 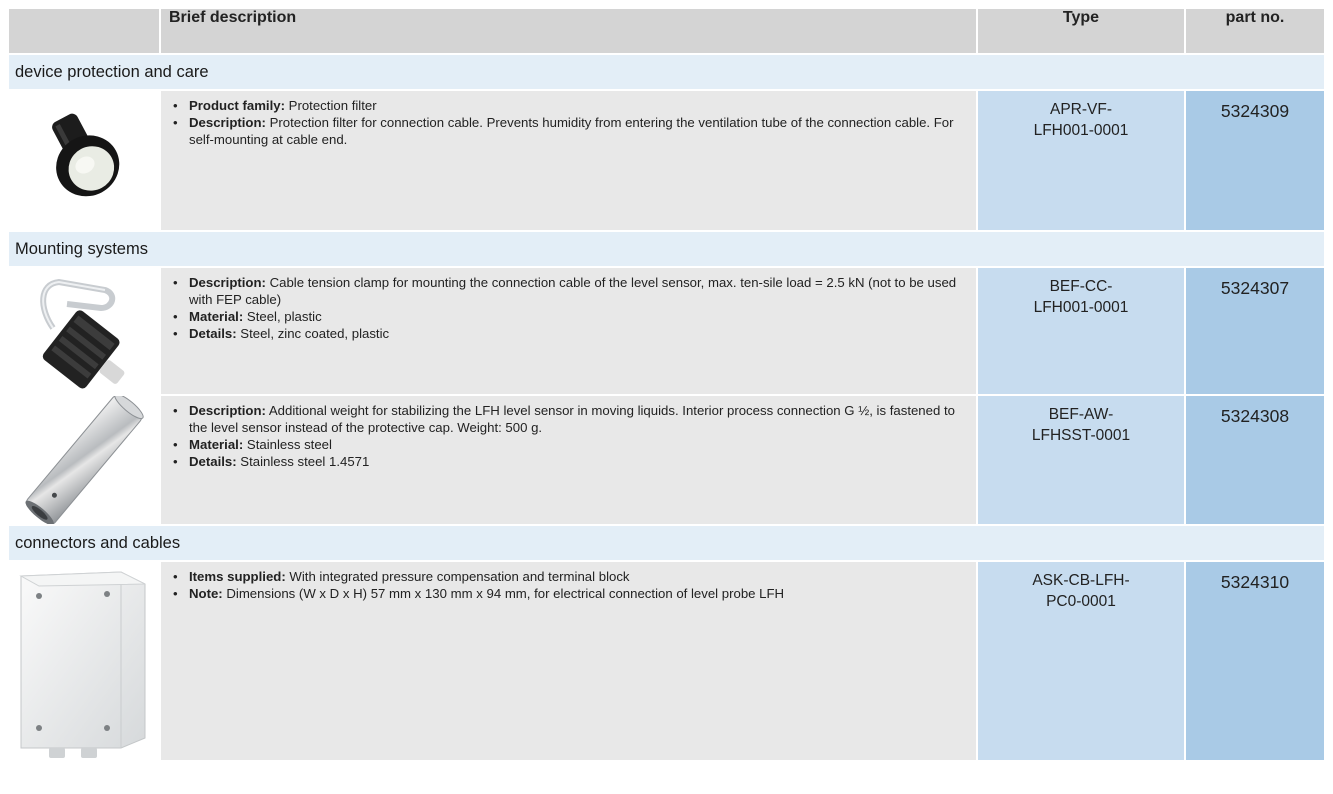 What do you see at coordinates (1255, 661) in the screenshot?
I see `part-number: 5324310` at bounding box center [1255, 661].